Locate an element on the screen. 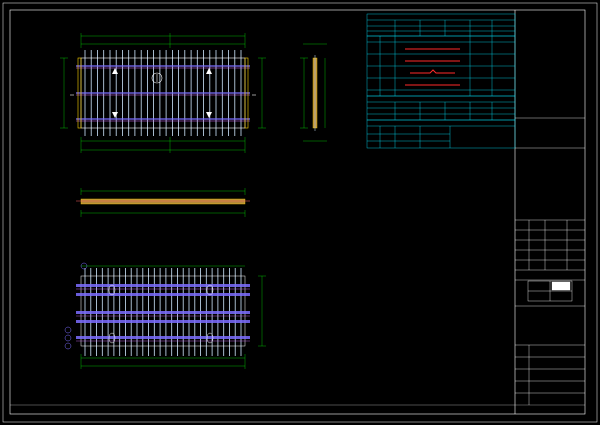  key-plan-highlight is located at coordinates (561, 286).